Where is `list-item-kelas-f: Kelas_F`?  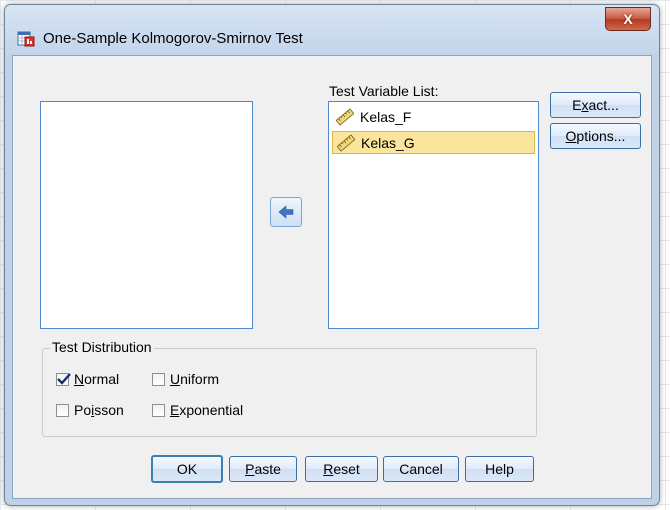 list-item-kelas-f: Kelas_F is located at coordinates (432, 116).